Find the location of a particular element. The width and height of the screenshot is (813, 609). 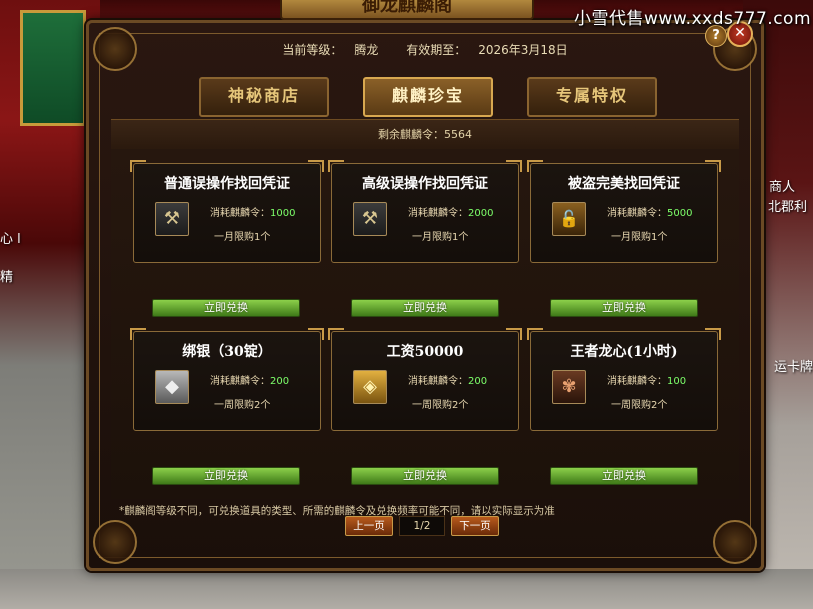

level-label: 当前等级： 腾龙 is located at coordinates (330, 50).